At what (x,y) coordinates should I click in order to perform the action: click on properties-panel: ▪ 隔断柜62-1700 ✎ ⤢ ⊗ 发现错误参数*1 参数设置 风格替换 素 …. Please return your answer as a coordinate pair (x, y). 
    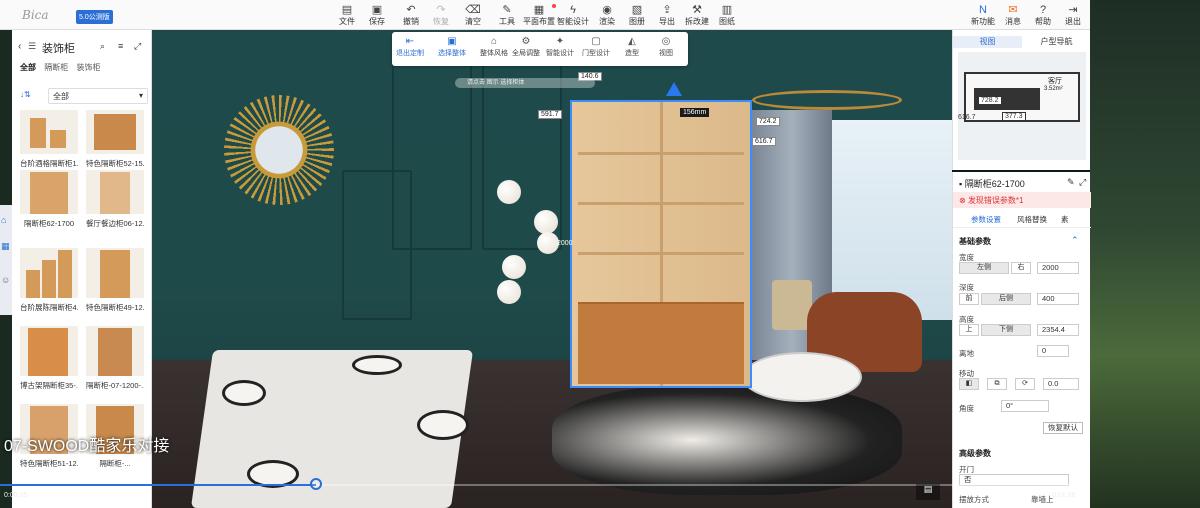
    Looking at the image, I should click on (1021, 340).